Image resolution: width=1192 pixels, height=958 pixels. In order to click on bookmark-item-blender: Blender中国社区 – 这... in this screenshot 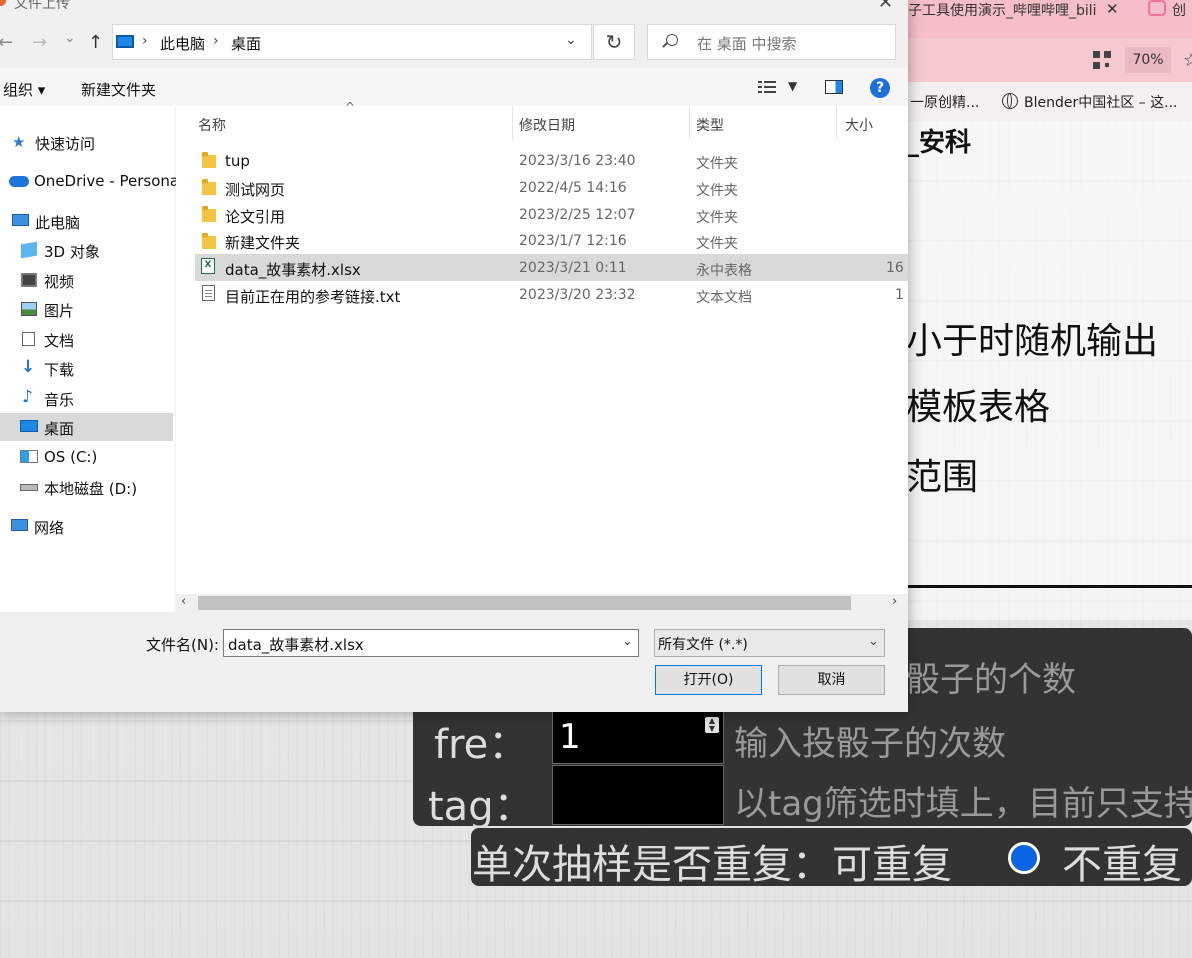, I will do `click(1101, 102)`.